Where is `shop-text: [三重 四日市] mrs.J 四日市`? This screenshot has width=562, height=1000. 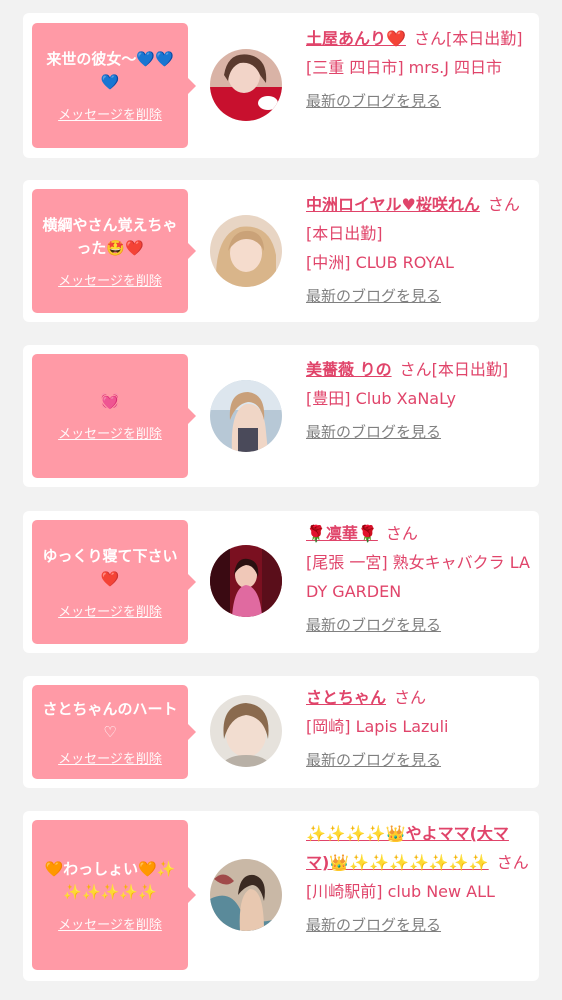 shop-text: [三重 四日市] mrs.J 四日市 is located at coordinates (404, 67).